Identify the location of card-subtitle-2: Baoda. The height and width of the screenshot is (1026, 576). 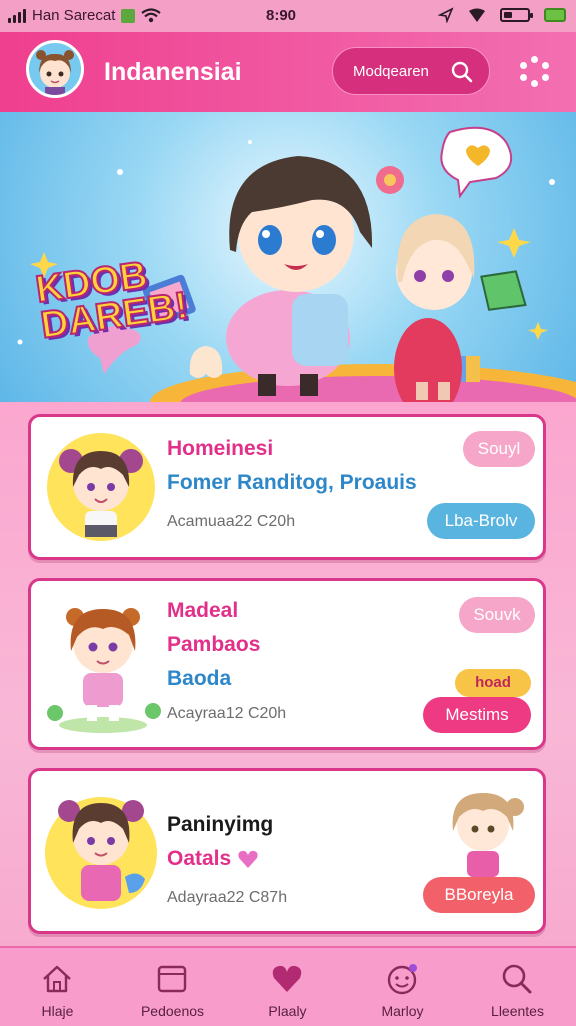
(199, 678).